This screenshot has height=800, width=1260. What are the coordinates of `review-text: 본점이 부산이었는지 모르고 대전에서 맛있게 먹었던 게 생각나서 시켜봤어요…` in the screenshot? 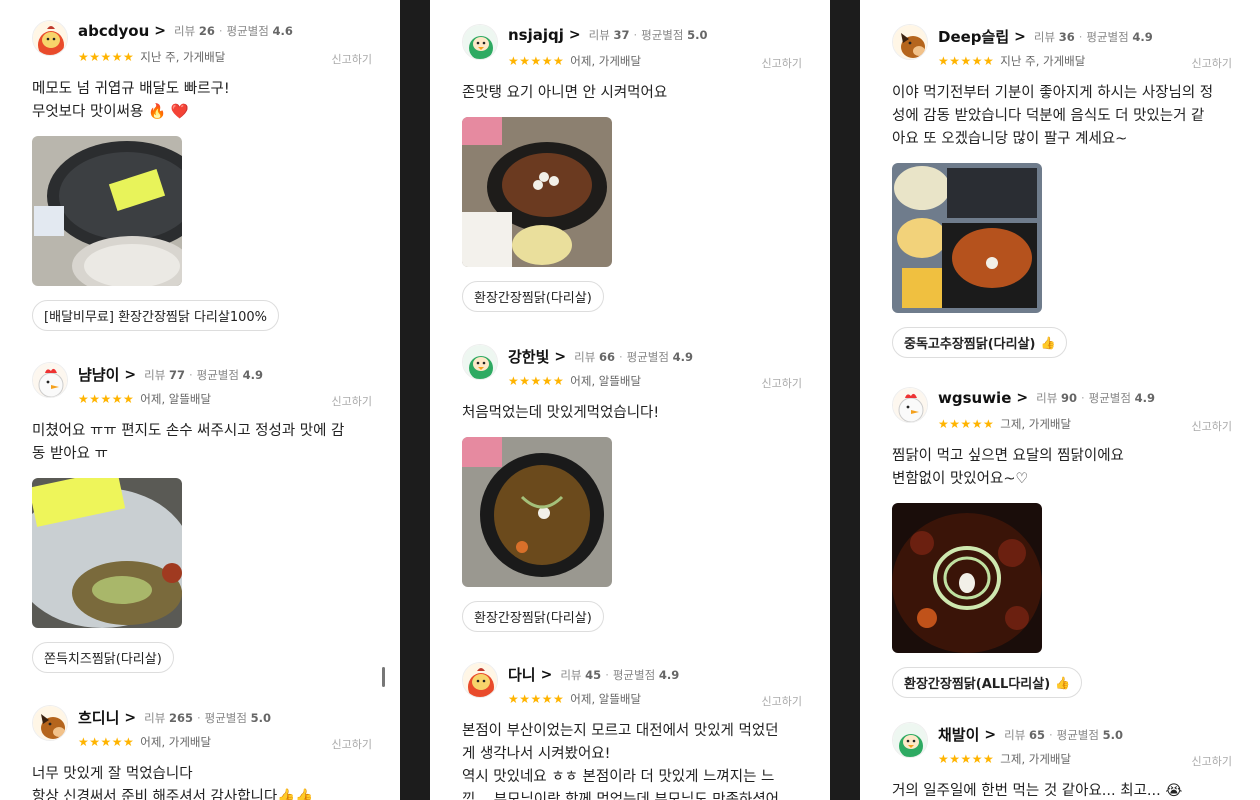 It's located at (621, 761).